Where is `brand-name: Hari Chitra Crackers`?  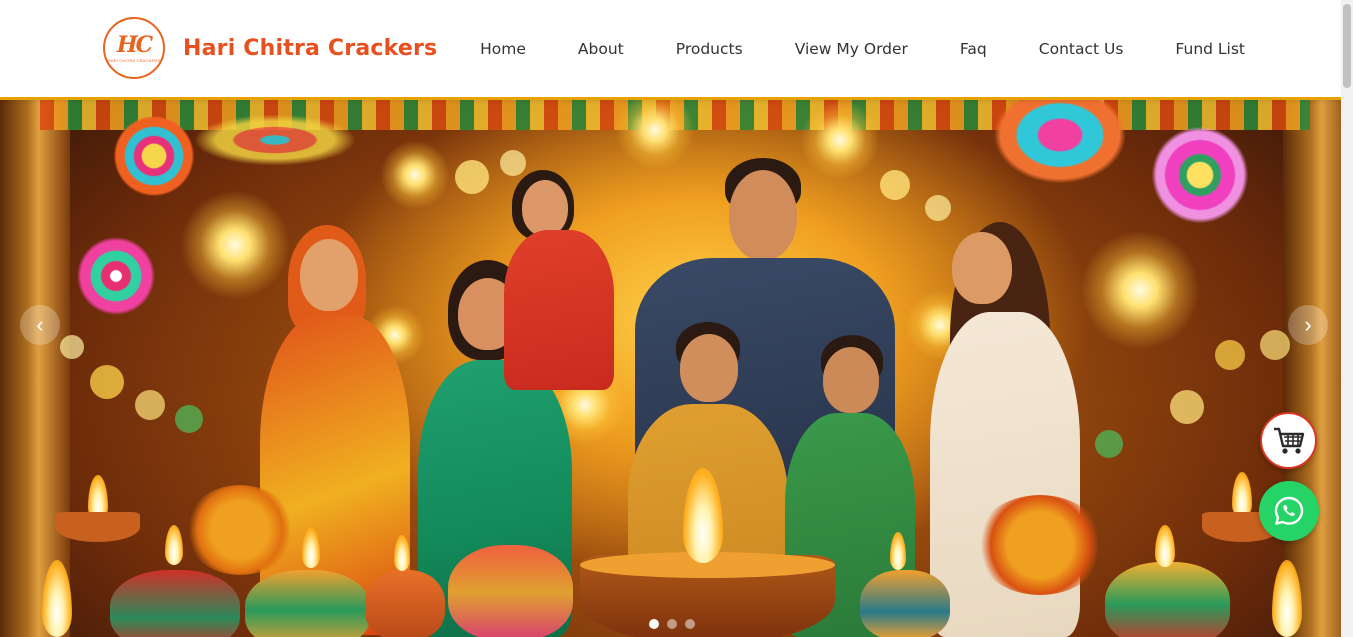
brand-name: Hari Chitra Crackers is located at coordinates (310, 48).